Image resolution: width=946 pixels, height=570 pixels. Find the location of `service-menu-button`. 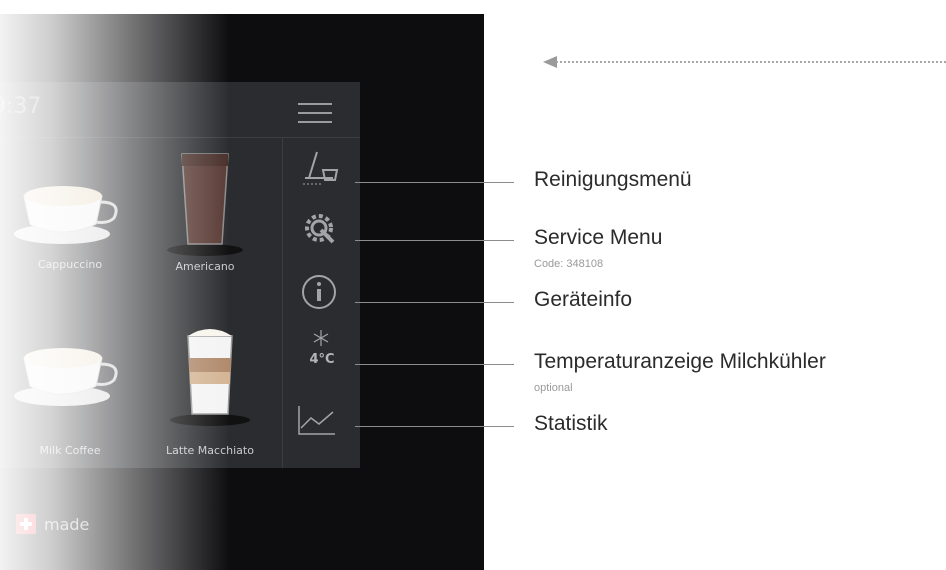

service-menu-button is located at coordinates (322, 230).